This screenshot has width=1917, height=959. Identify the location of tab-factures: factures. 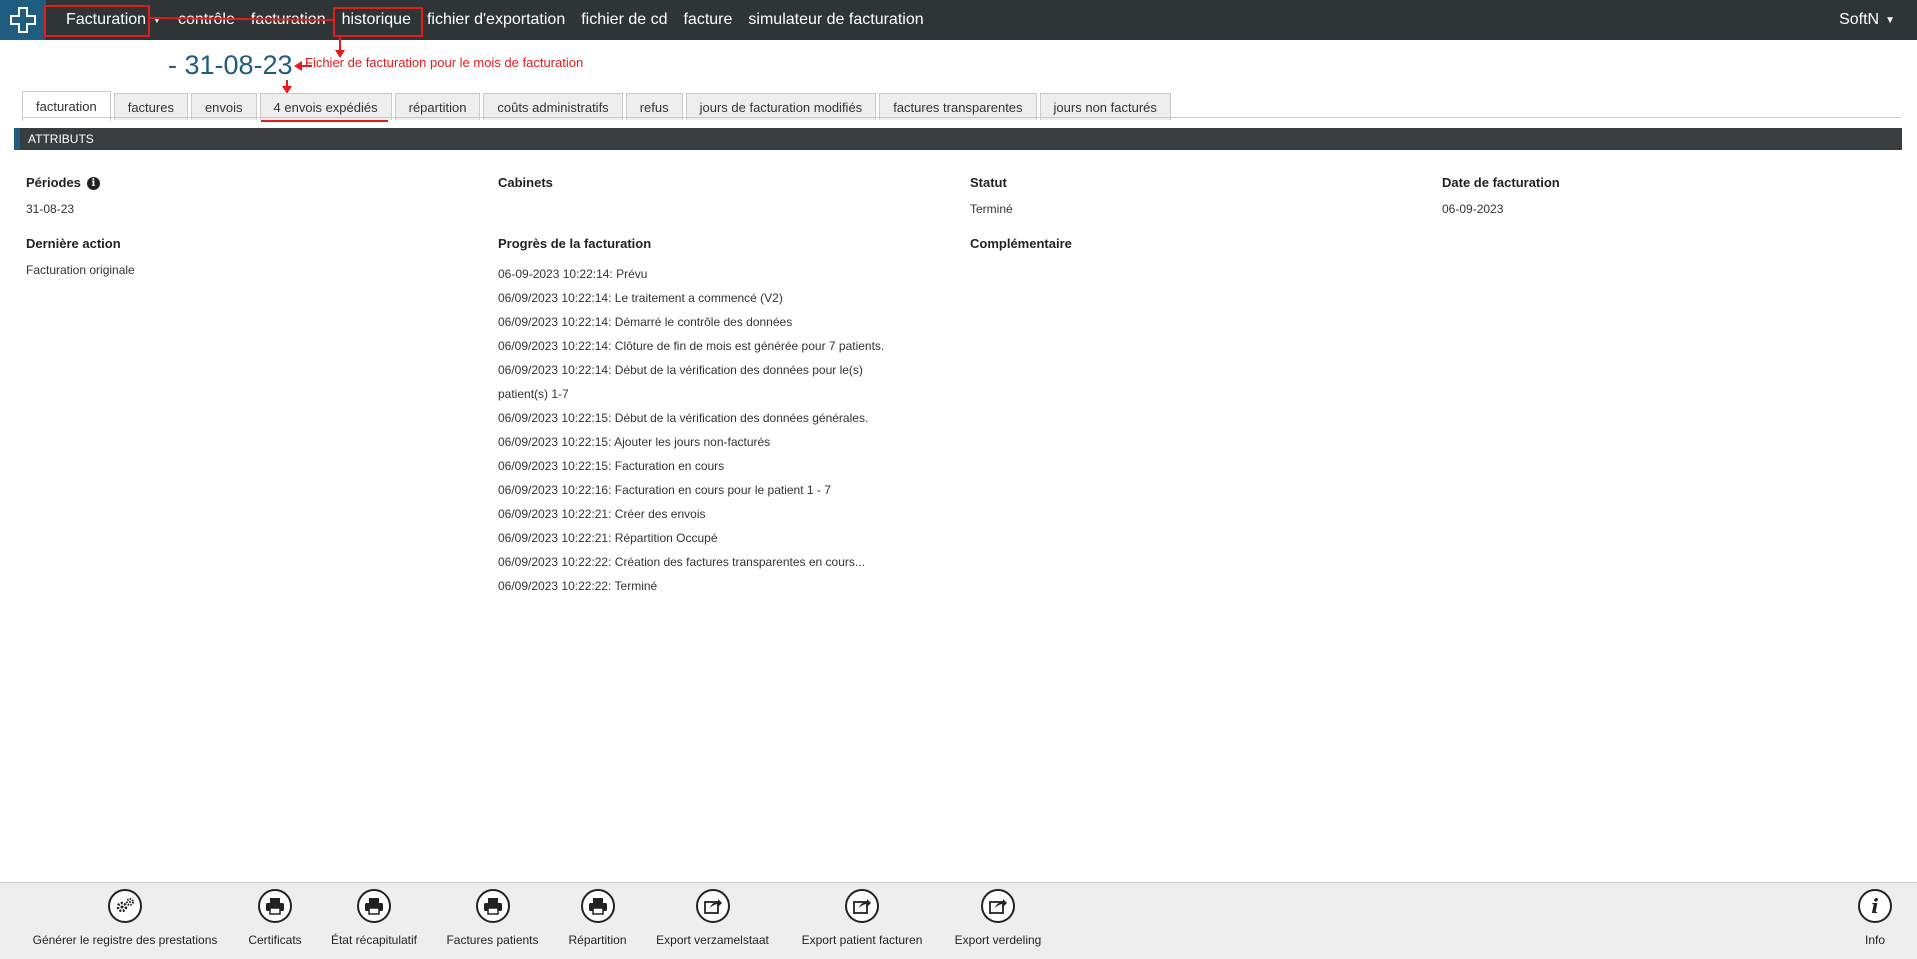
(150, 106).